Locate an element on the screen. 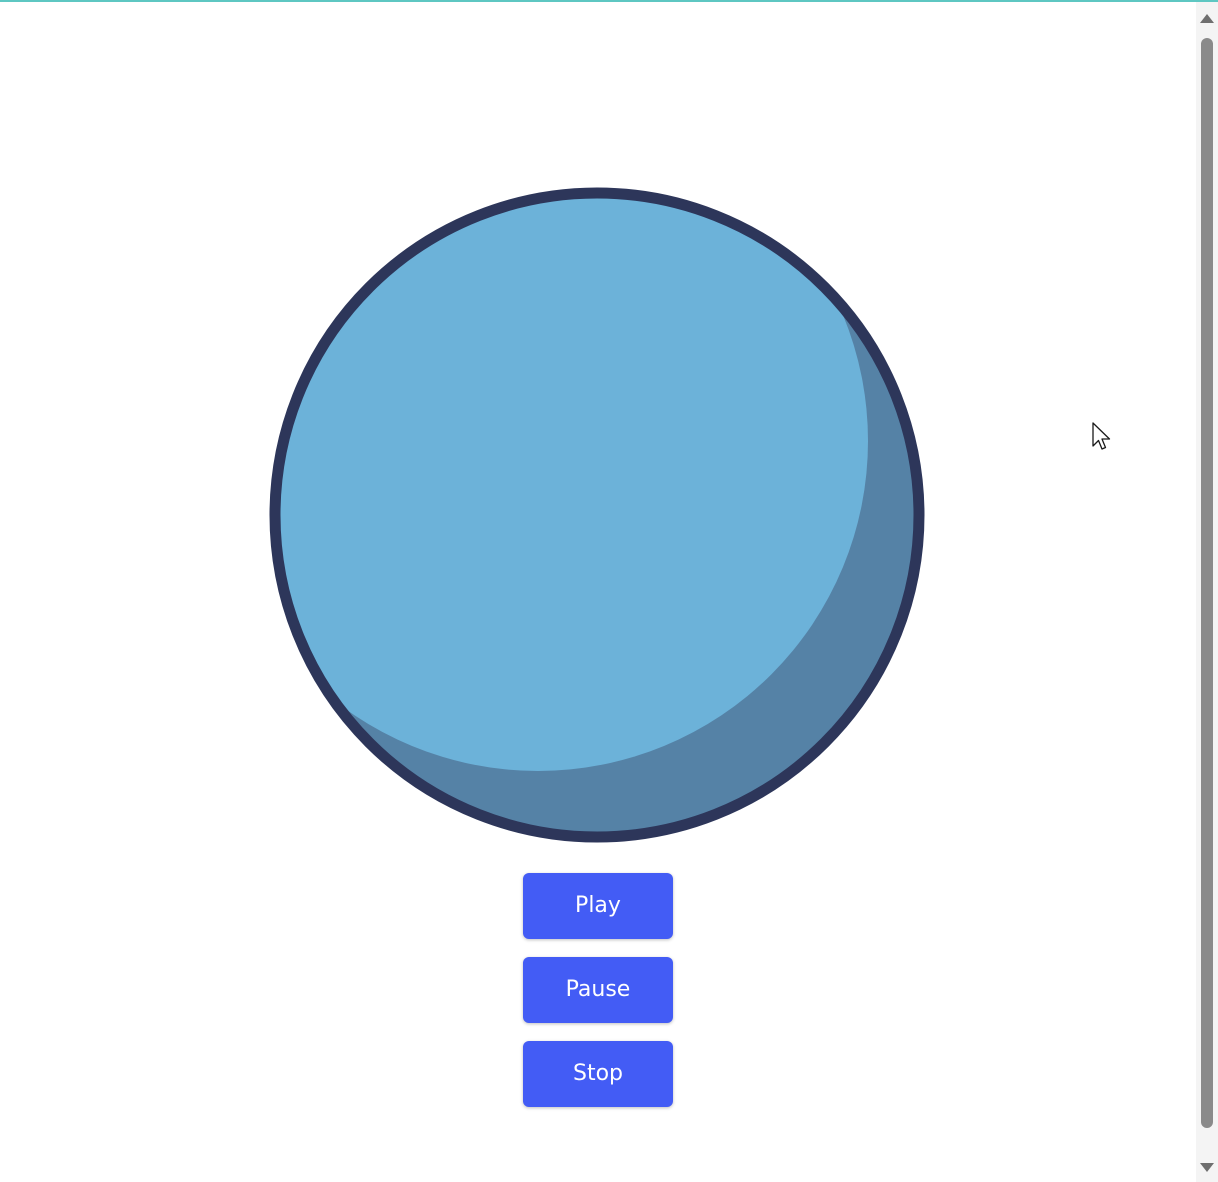 This screenshot has width=1218, height=1182. play-button: Play is located at coordinates (598, 906).